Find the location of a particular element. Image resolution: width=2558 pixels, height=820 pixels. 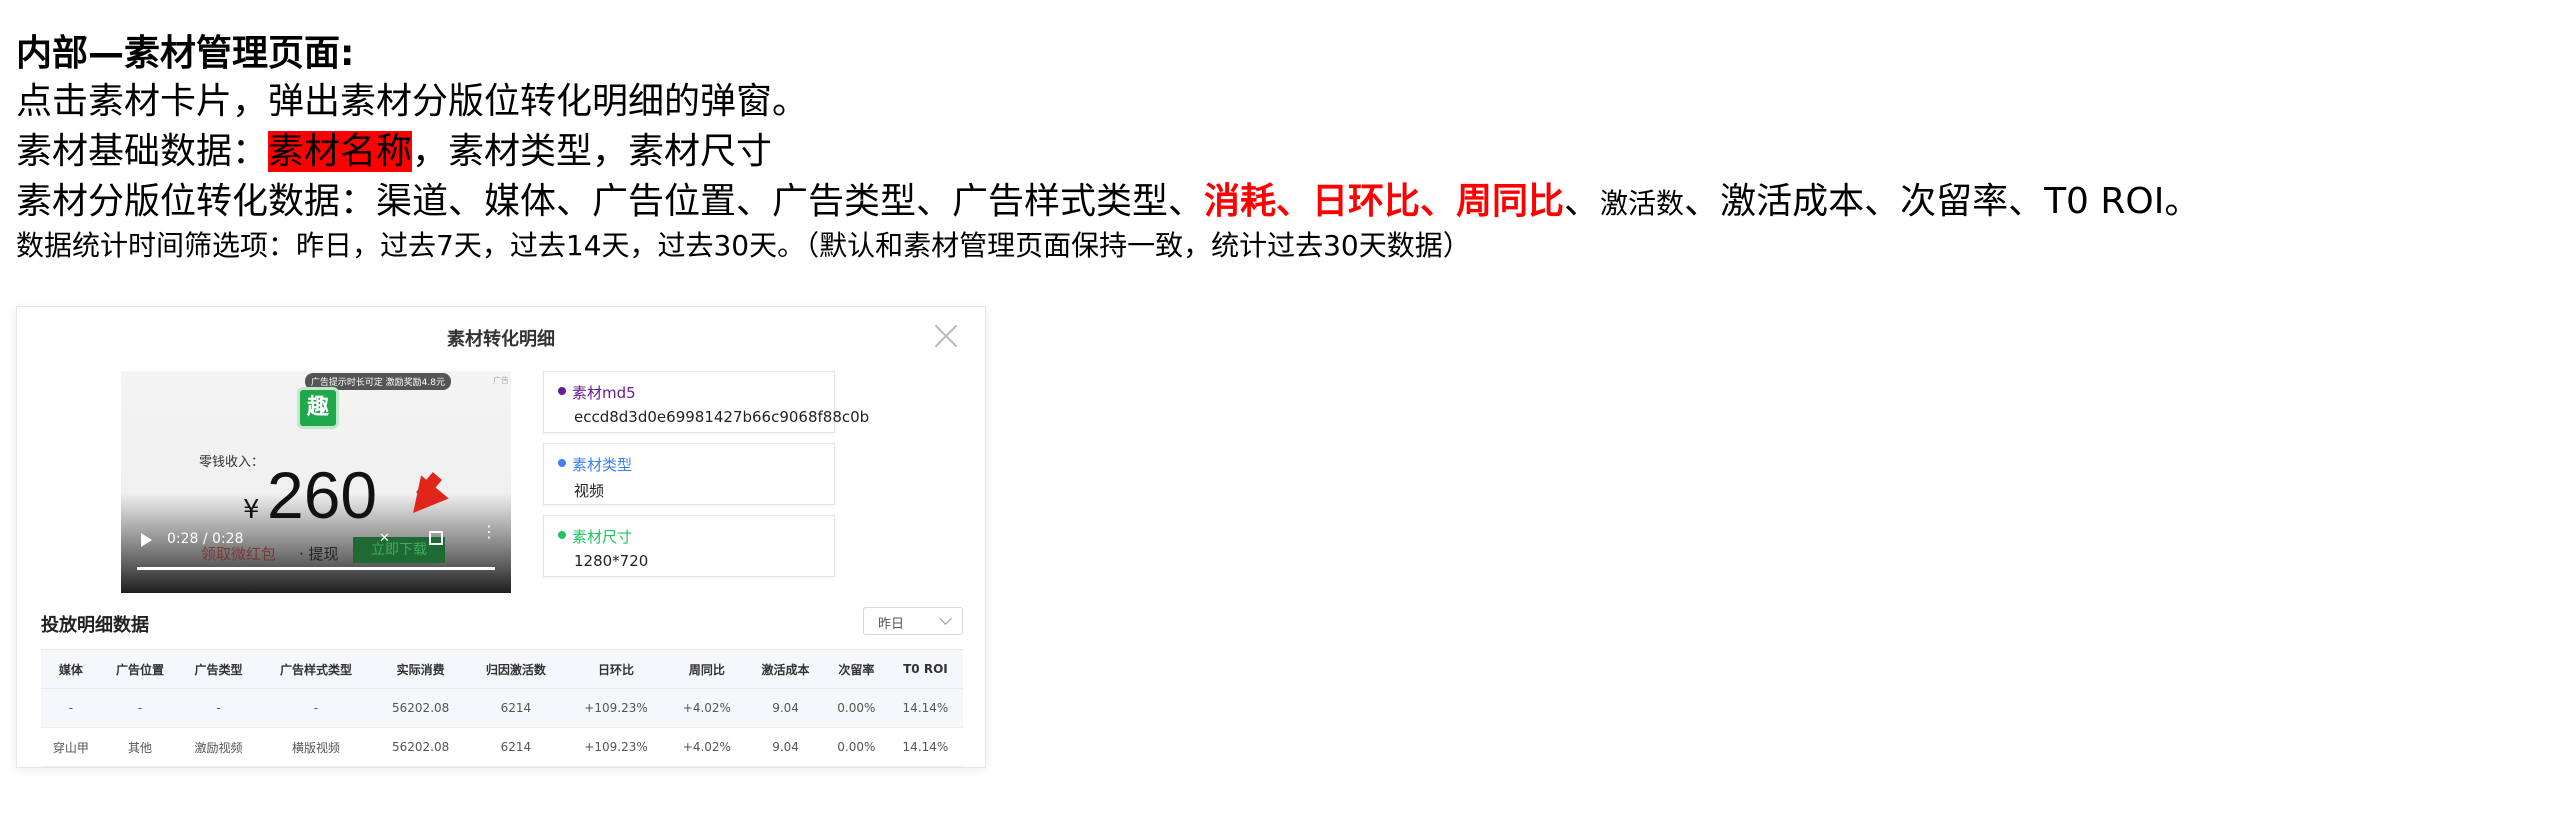

conversion-red-metrics: 消耗、日环比、周同比 is located at coordinates (1384, 201).